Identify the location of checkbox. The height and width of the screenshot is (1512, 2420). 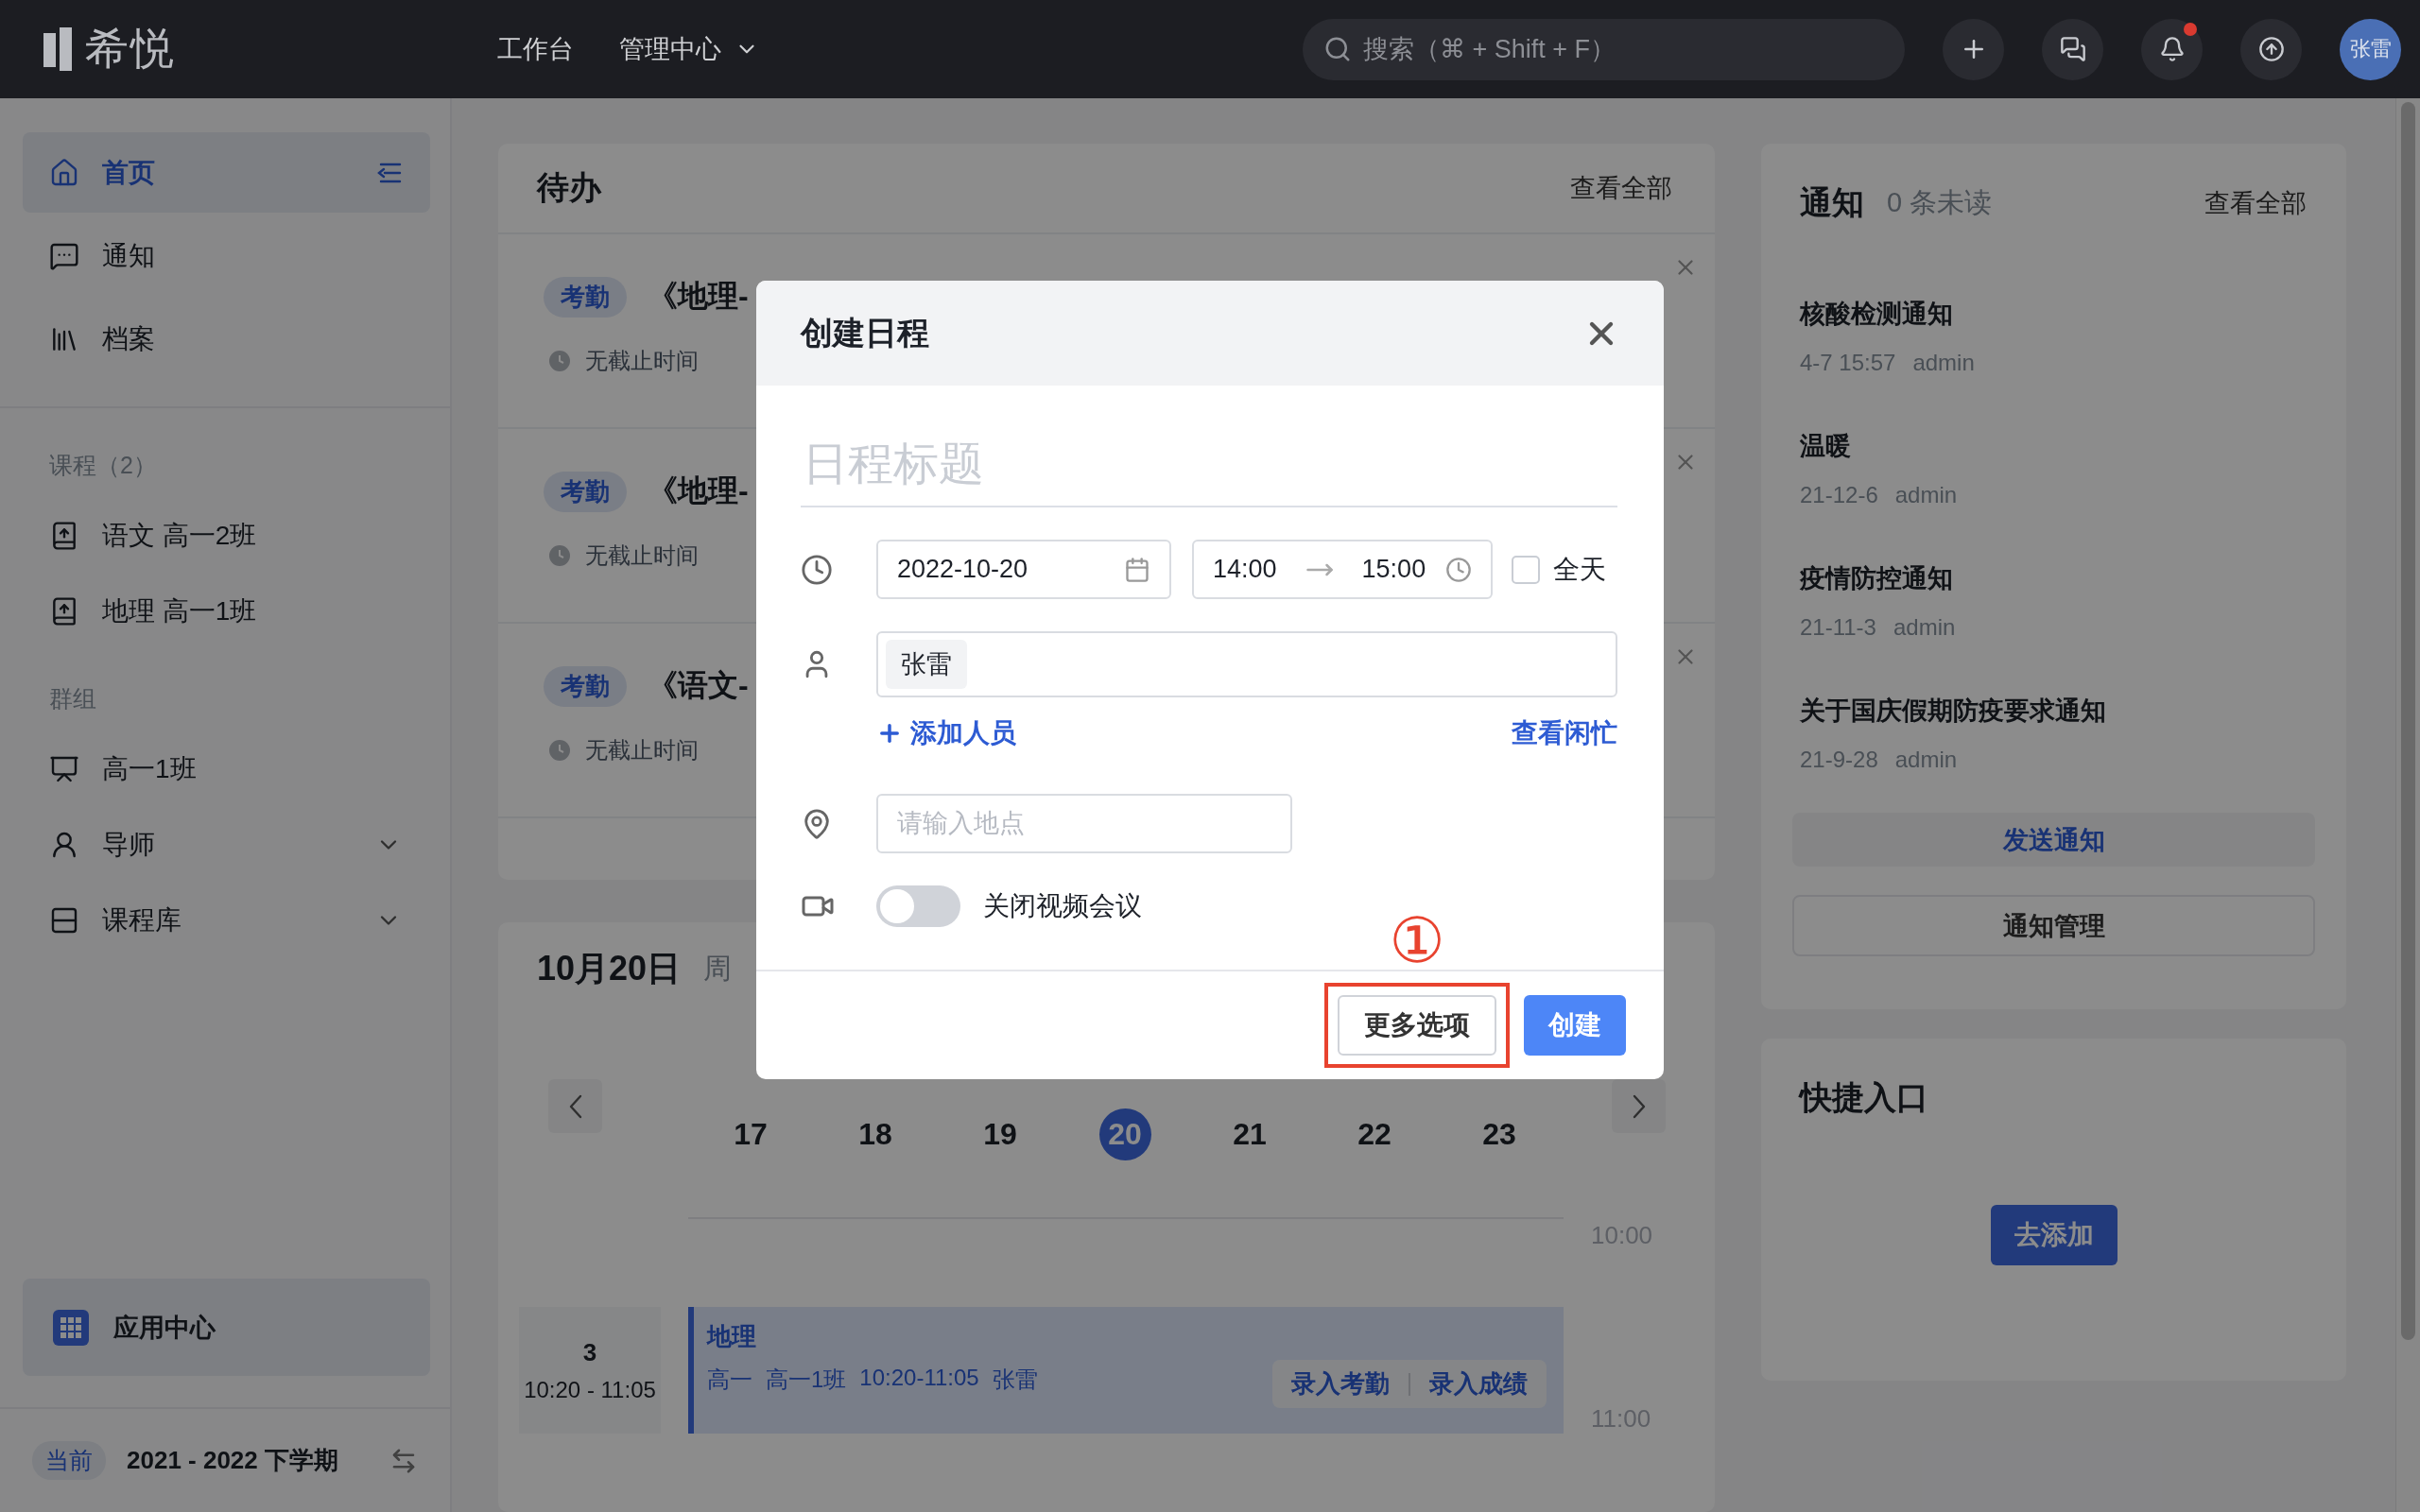
(1526, 569).